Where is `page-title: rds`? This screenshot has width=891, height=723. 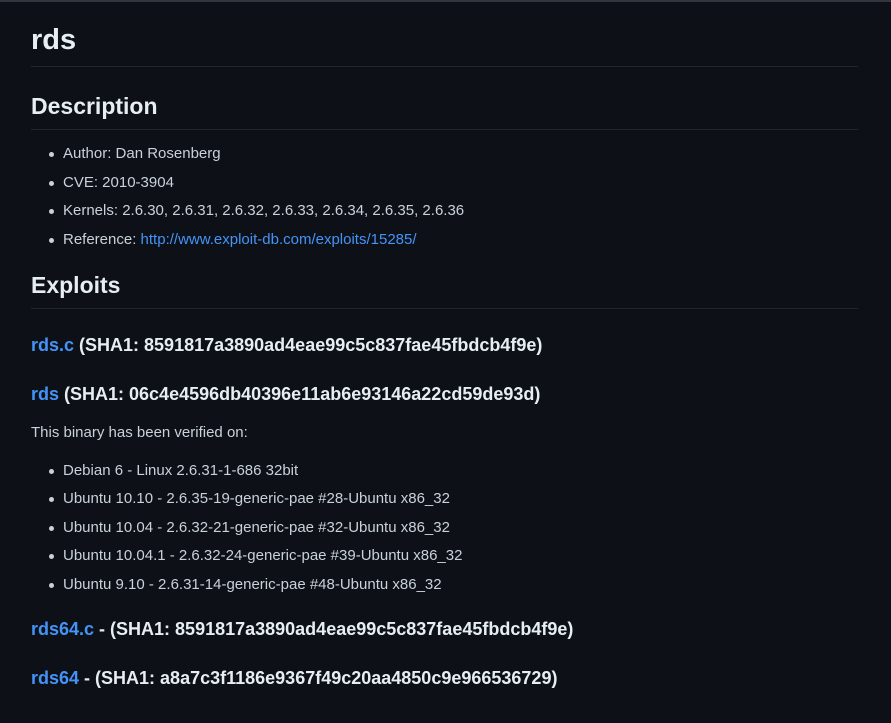 page-title: rds is located at coordinates (444, 33).